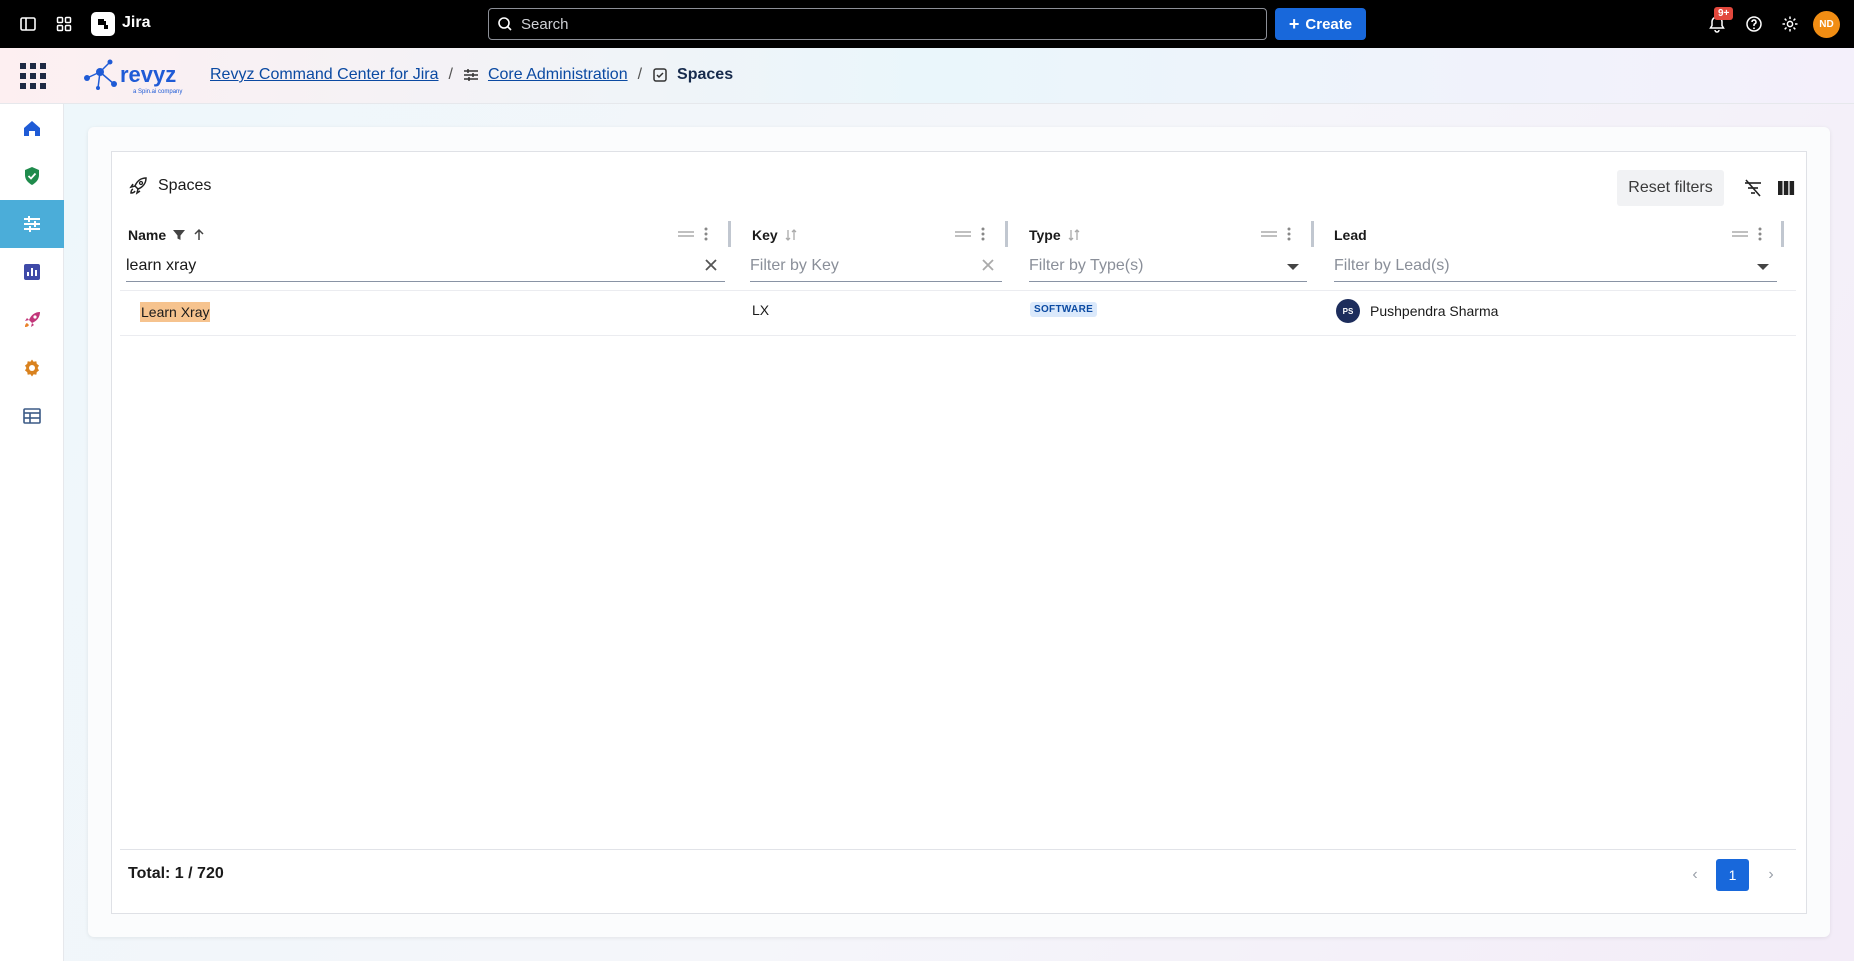 This screenshot has height=961, width=1854. What do you see at coordinates (558, 75) in the screenshot?
I see `breadcrumb-core-administration: Core Administration` at bounding box center [558, 75].